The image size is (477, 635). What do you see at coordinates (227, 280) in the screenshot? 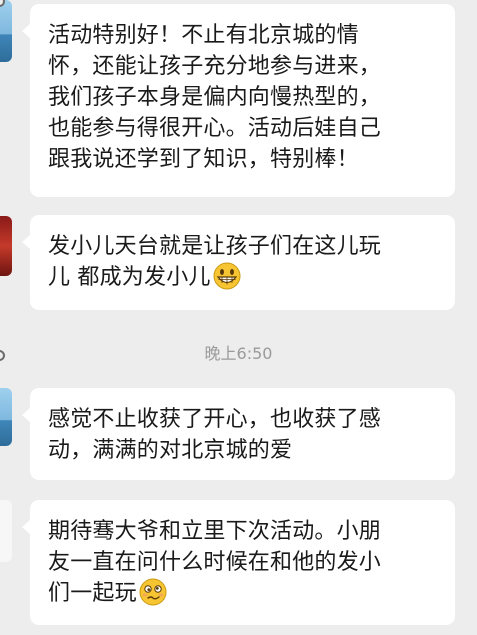
I see `grinning-face-emoji-icon` at bounding box center [227, 280].